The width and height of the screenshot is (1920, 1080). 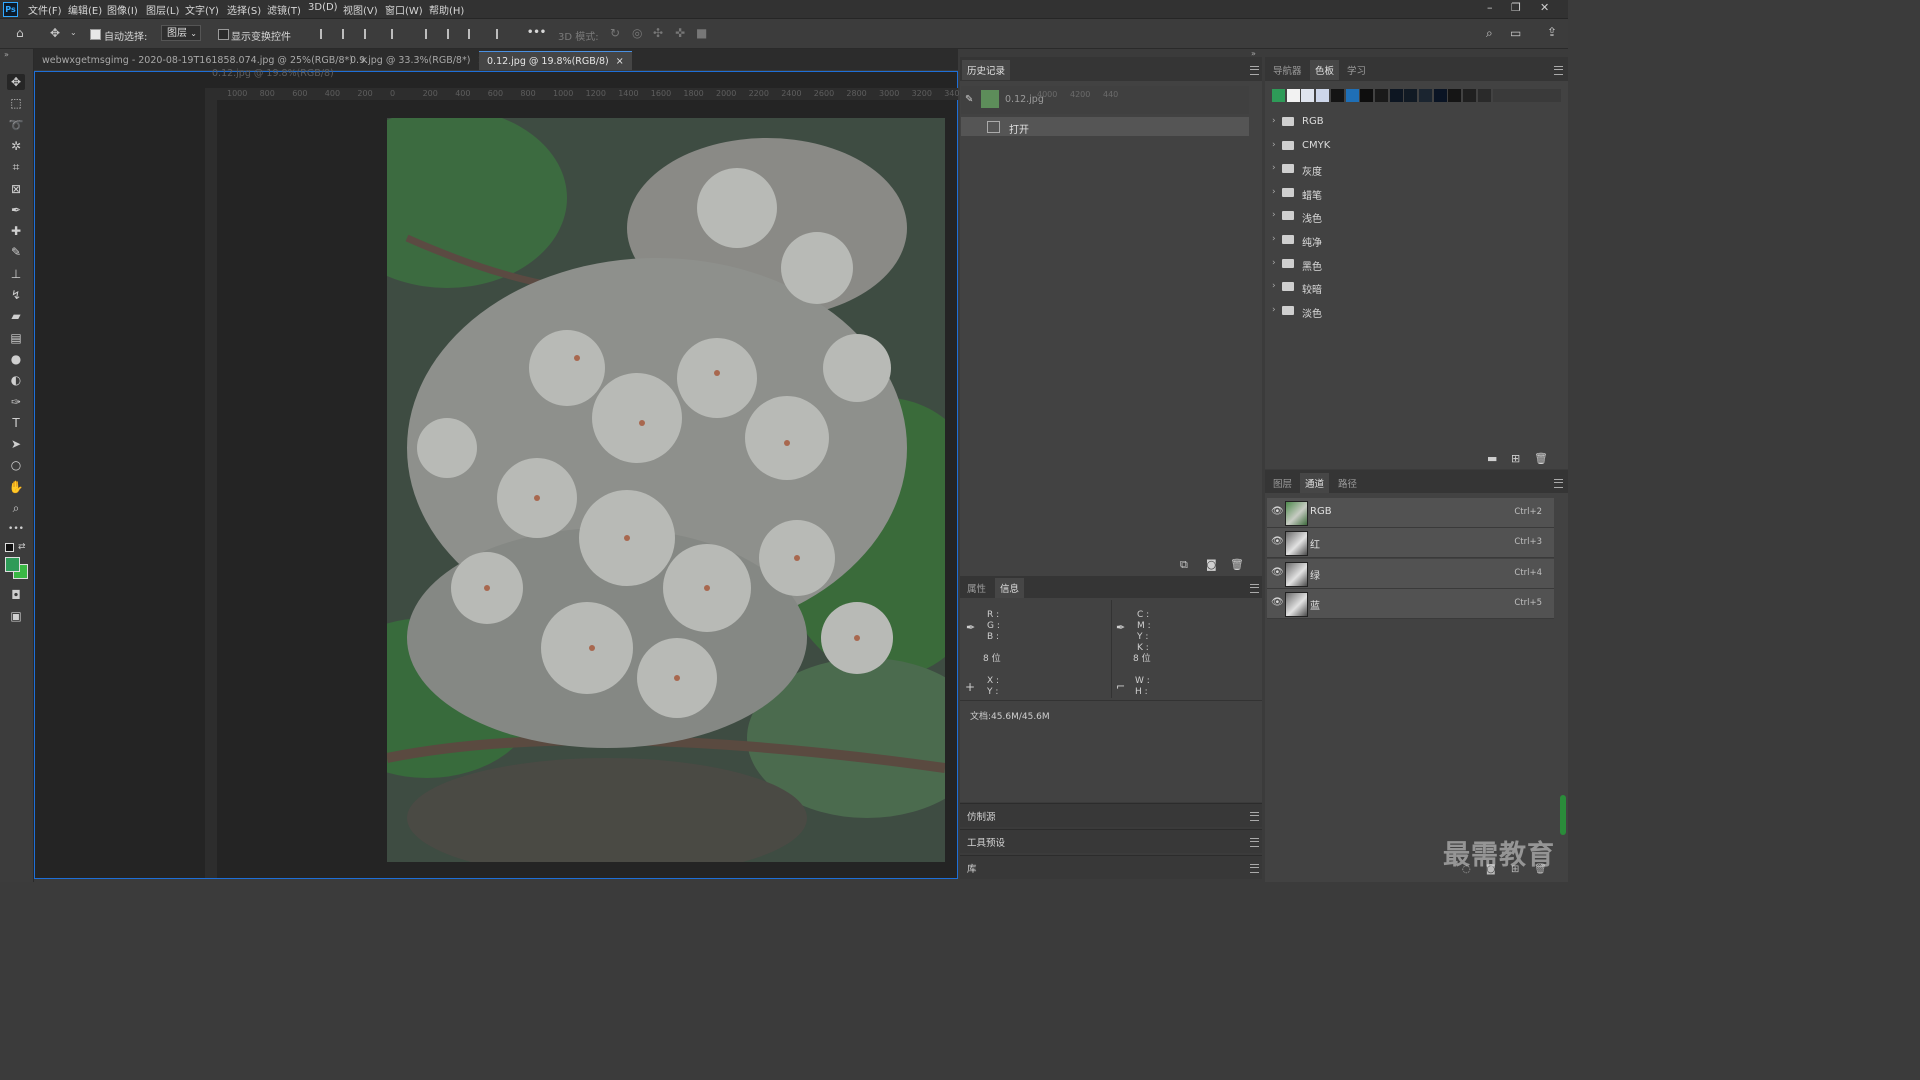 I want to click on quick-mask-icon: ◘, so click(x=16, y=595).